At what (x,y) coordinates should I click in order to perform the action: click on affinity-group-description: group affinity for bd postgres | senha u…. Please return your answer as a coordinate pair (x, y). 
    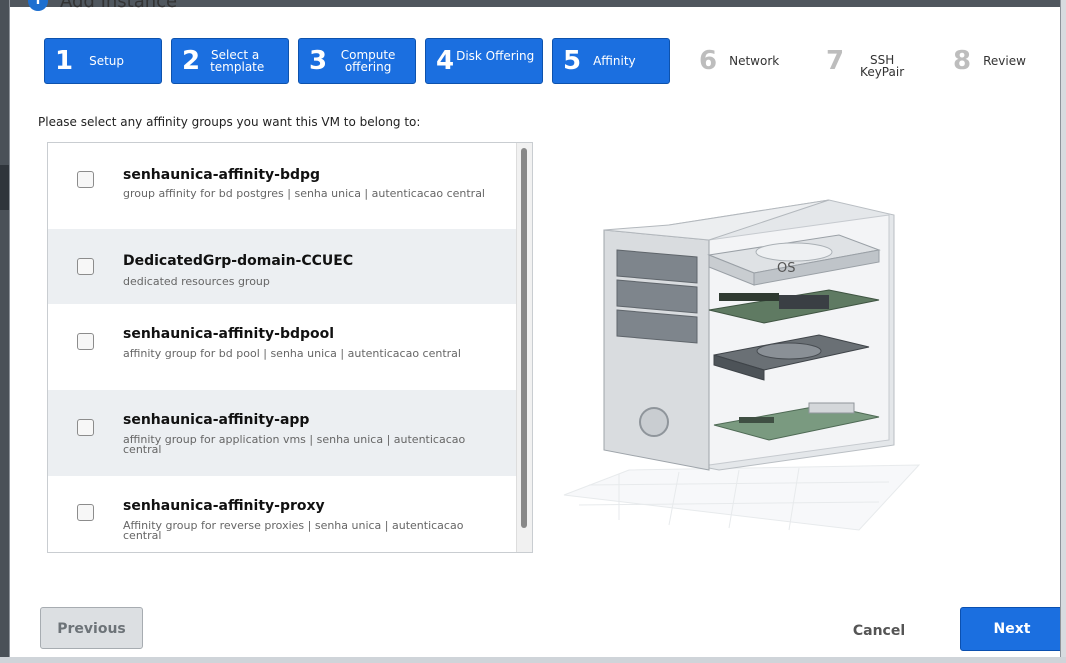
    Looking at the image, I should click on (304, 193).